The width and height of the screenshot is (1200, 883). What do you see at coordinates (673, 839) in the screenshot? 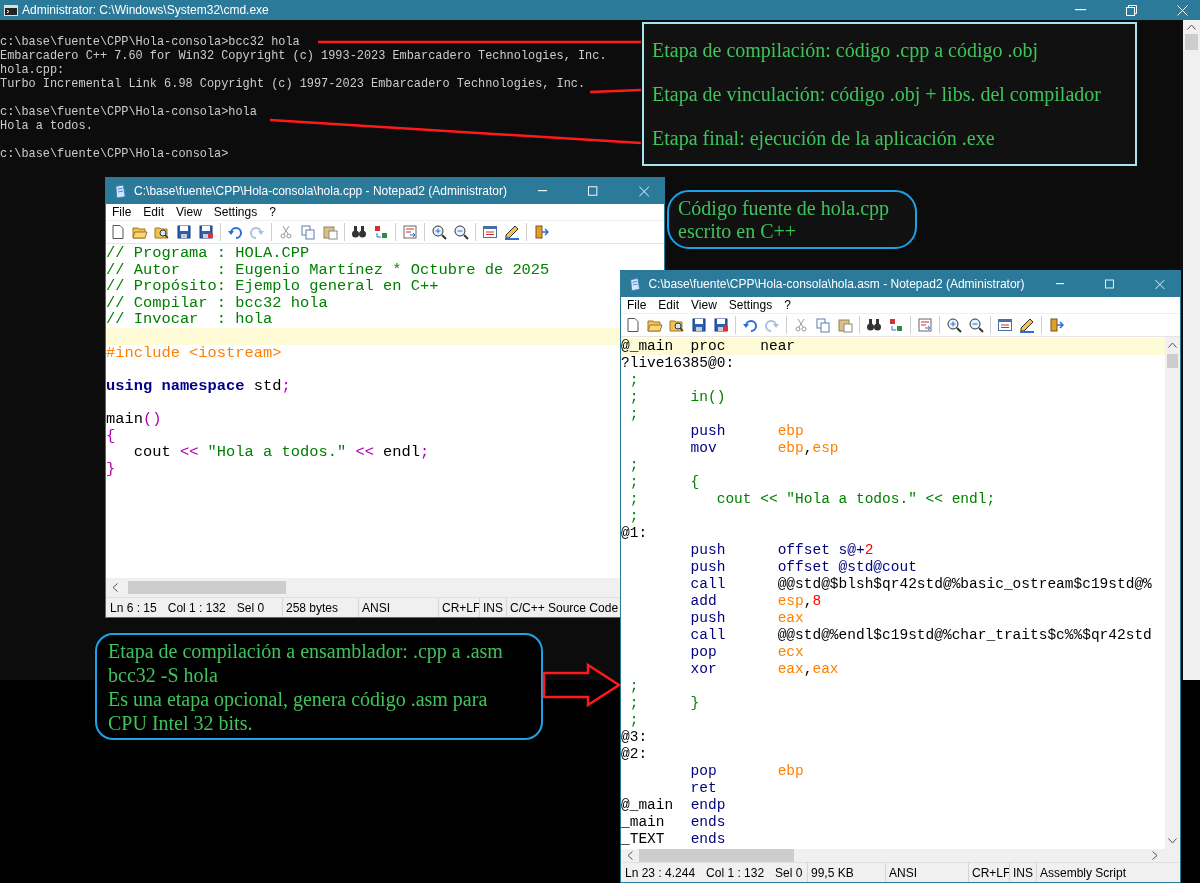
I see `code-line: _TEXT ends` at bounding box center [673, 839].